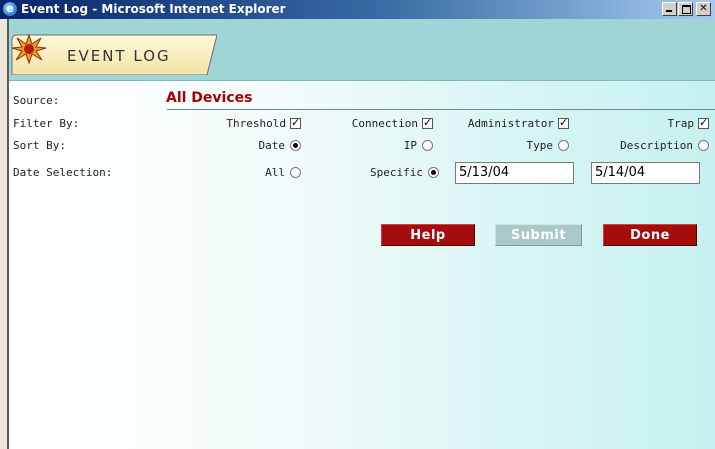 The height and width of the screenshot is (449, 715). What do you see at coordinates (396, 172) in the screenshot?
I see `date-specific-label: Specific` at bounding box center [396, 172].